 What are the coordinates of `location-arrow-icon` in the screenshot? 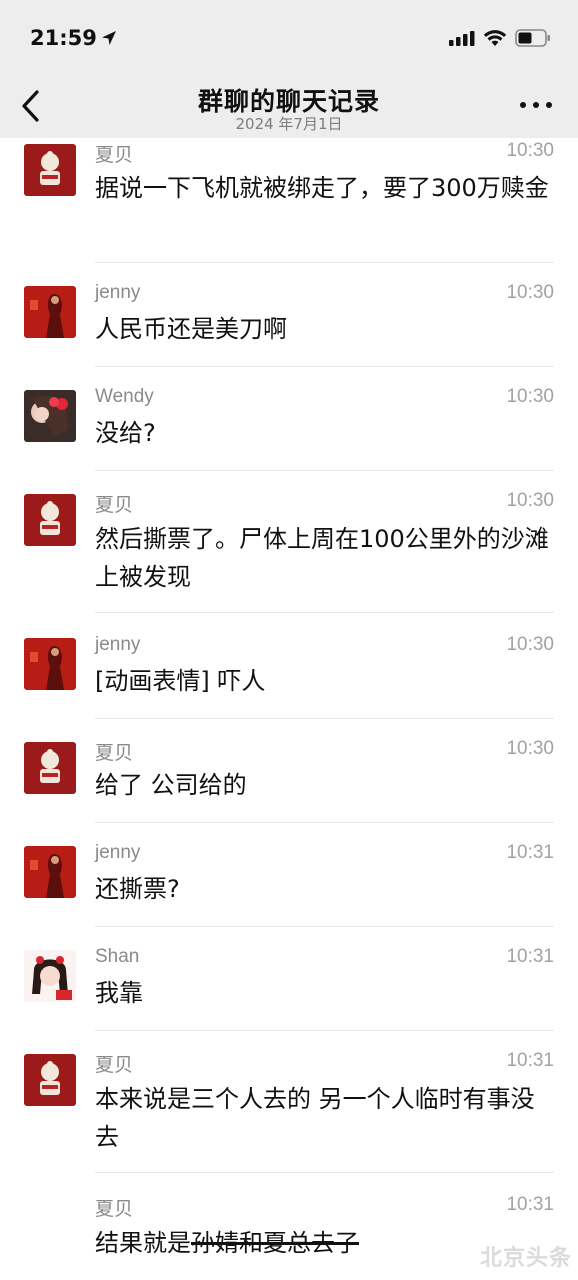 It's located at (109, 38).